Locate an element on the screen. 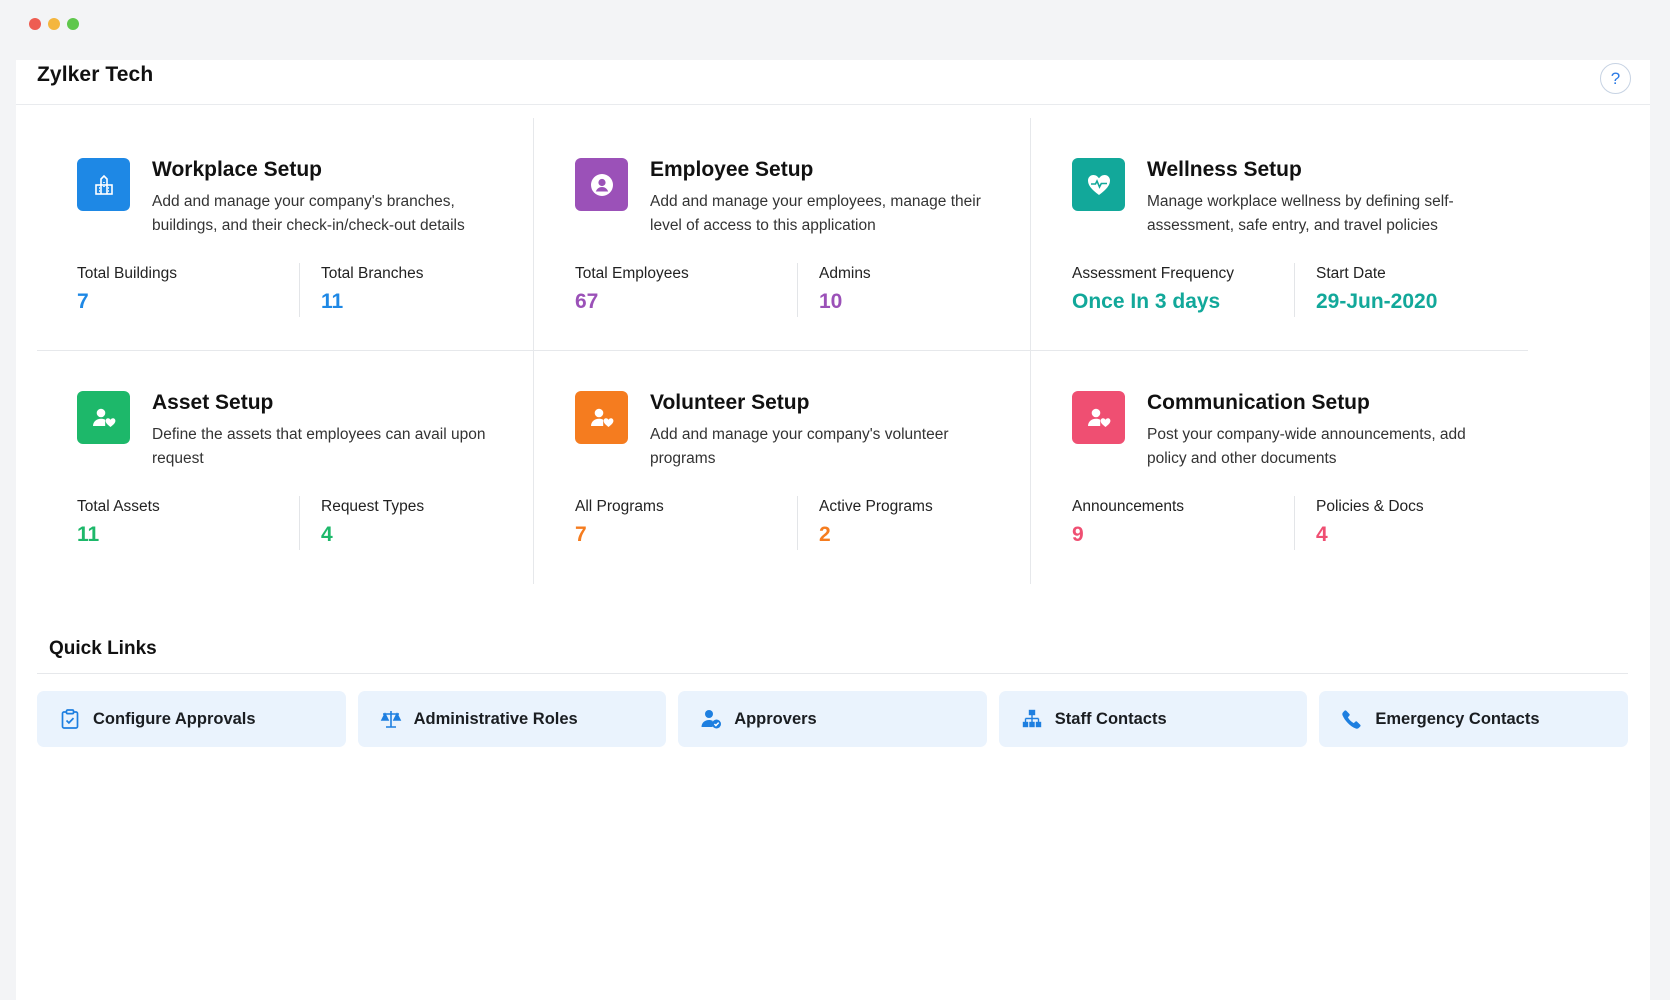 The height and width of the screenshot is (1000, 1670). quick-links-divider is located at coordinates (832, 673).